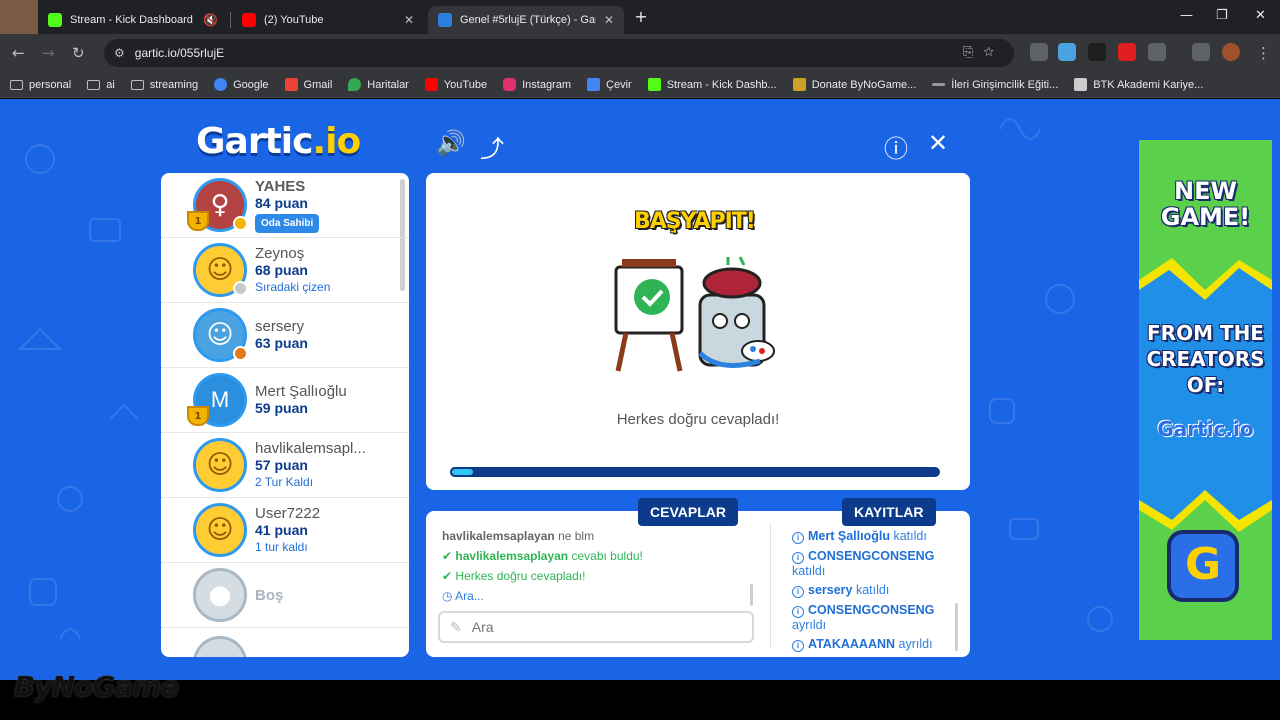 Image resolution: width=1280 pixels, height=720 pixels. Describe the element at coordinates (1201, 52) in the screenshot. I see `media-control-icon` at that location.